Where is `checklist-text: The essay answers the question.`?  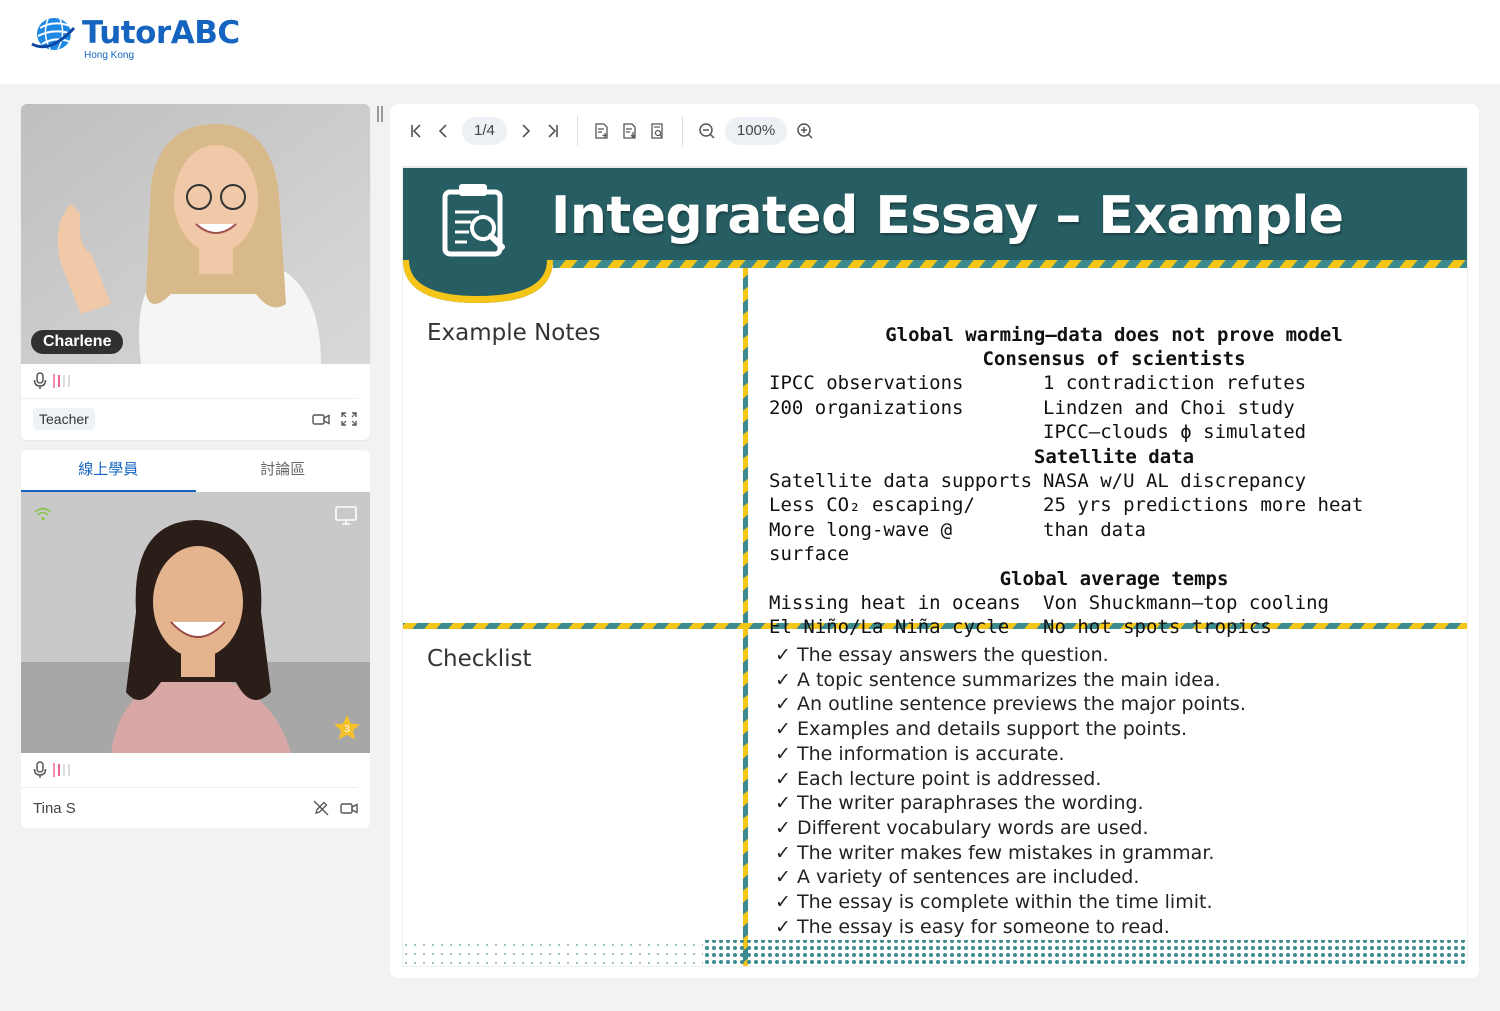
checklist-text: The essay answers the question. is located at coordinates (953, 655).